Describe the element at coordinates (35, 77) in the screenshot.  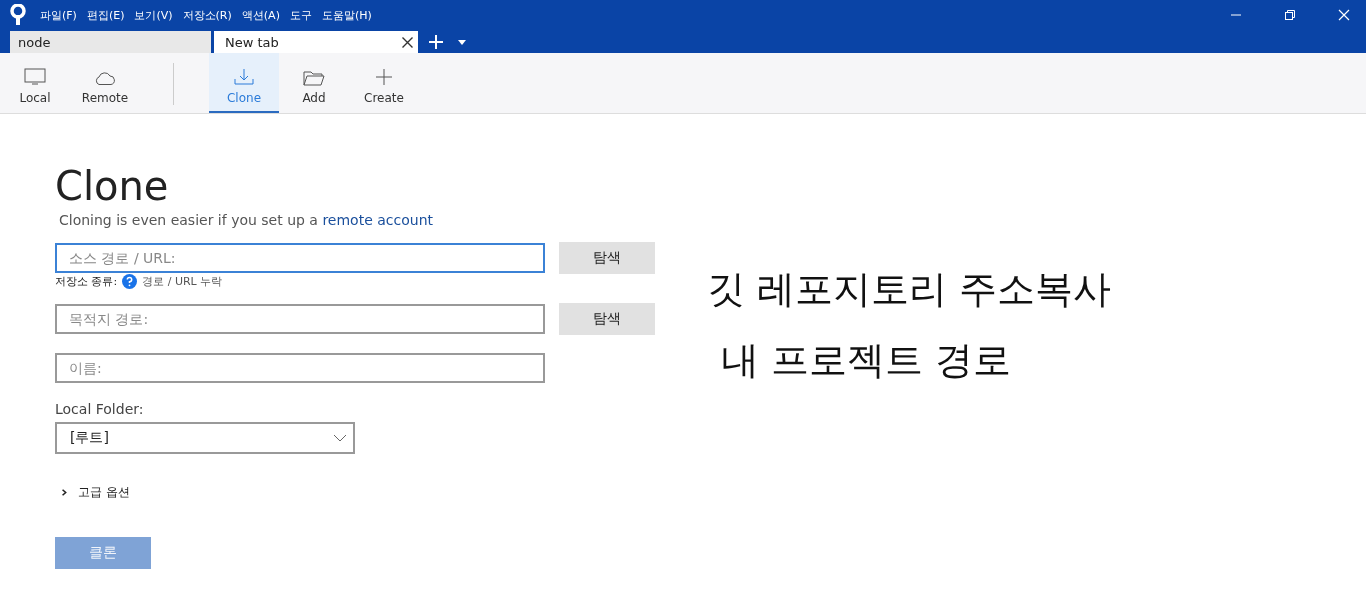
I see `monitor-icon` at that location.